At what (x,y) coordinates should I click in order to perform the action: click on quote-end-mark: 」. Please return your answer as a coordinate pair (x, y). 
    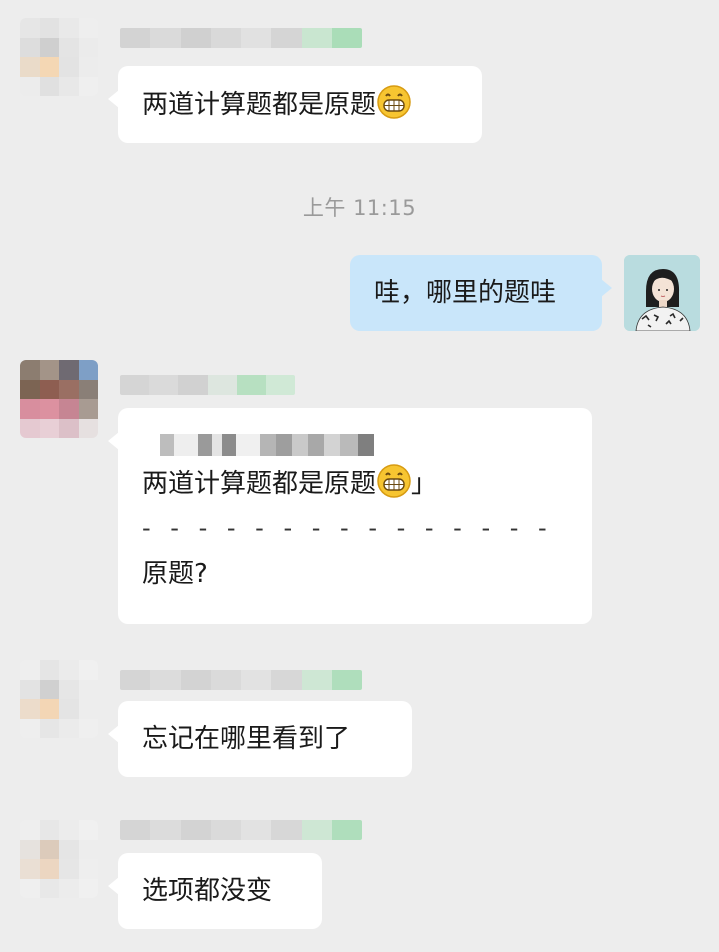
    Looking at the image, I should click on (424, 484).